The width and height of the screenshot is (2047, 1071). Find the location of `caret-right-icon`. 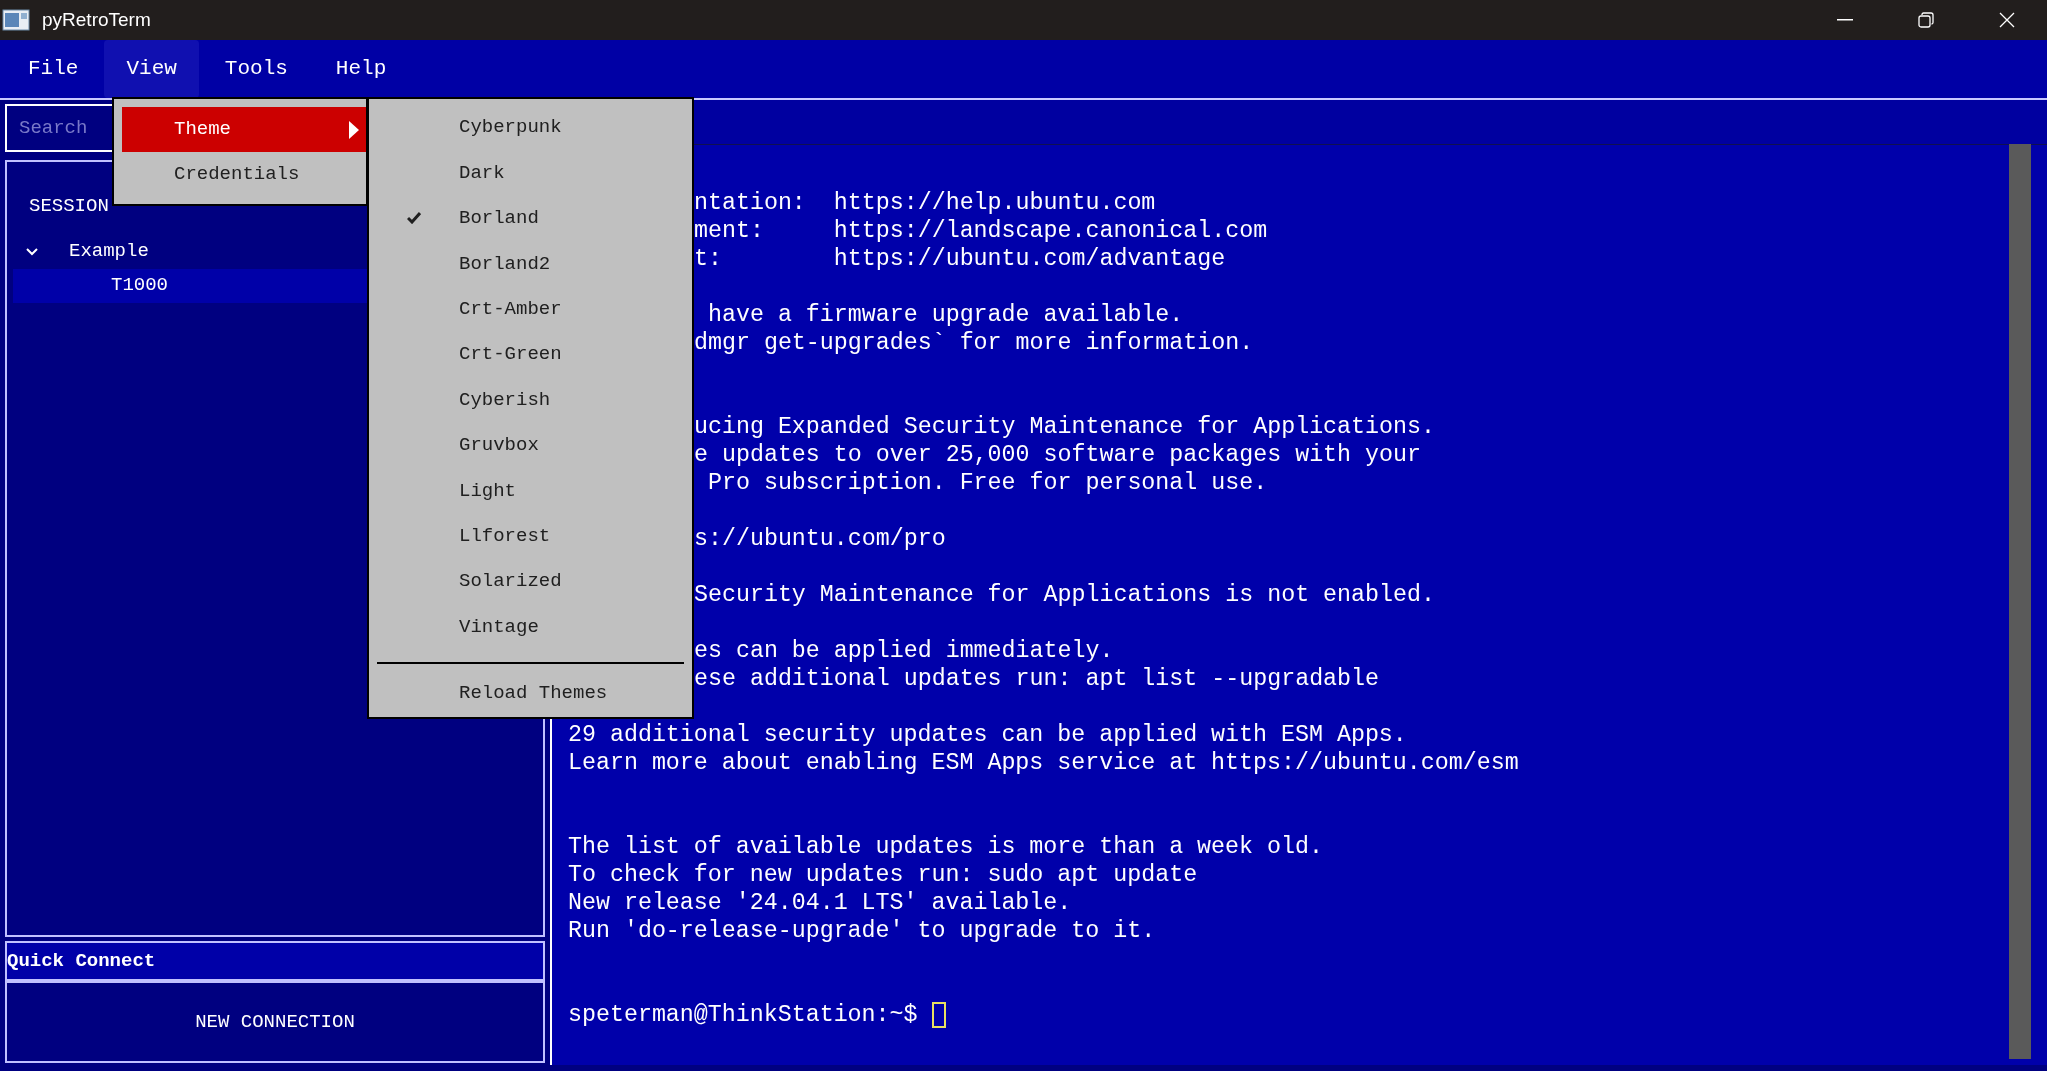

caret-right-icon is located at coordinates (354, 129).